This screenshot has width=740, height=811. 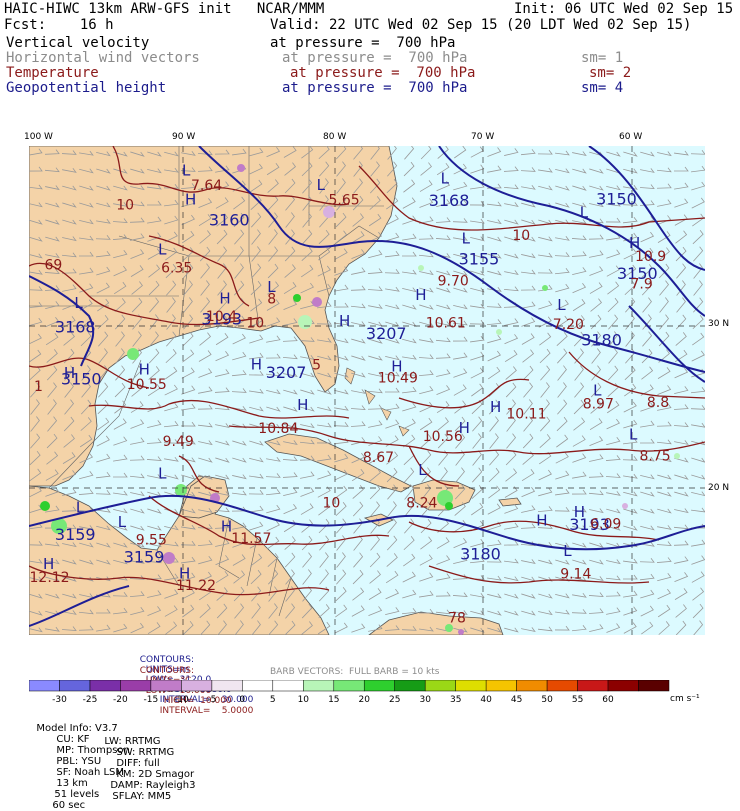 What do you see at coordinates (178, 442) in the screenshot?
I see `temperature-contour-label: 9.49` at bounding box center [178, 442].